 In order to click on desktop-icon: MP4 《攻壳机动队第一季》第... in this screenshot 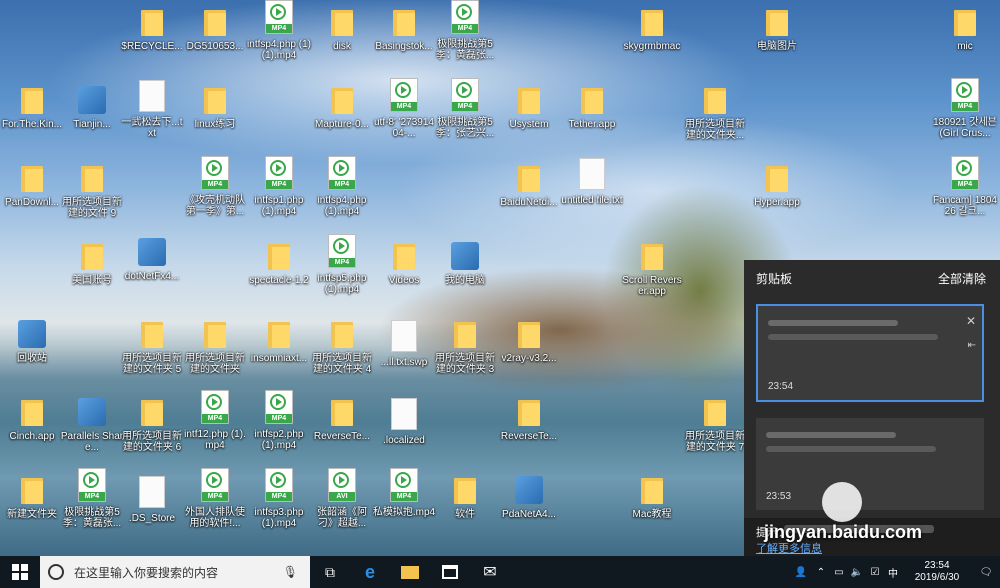, I will do `click(215, 186)`.